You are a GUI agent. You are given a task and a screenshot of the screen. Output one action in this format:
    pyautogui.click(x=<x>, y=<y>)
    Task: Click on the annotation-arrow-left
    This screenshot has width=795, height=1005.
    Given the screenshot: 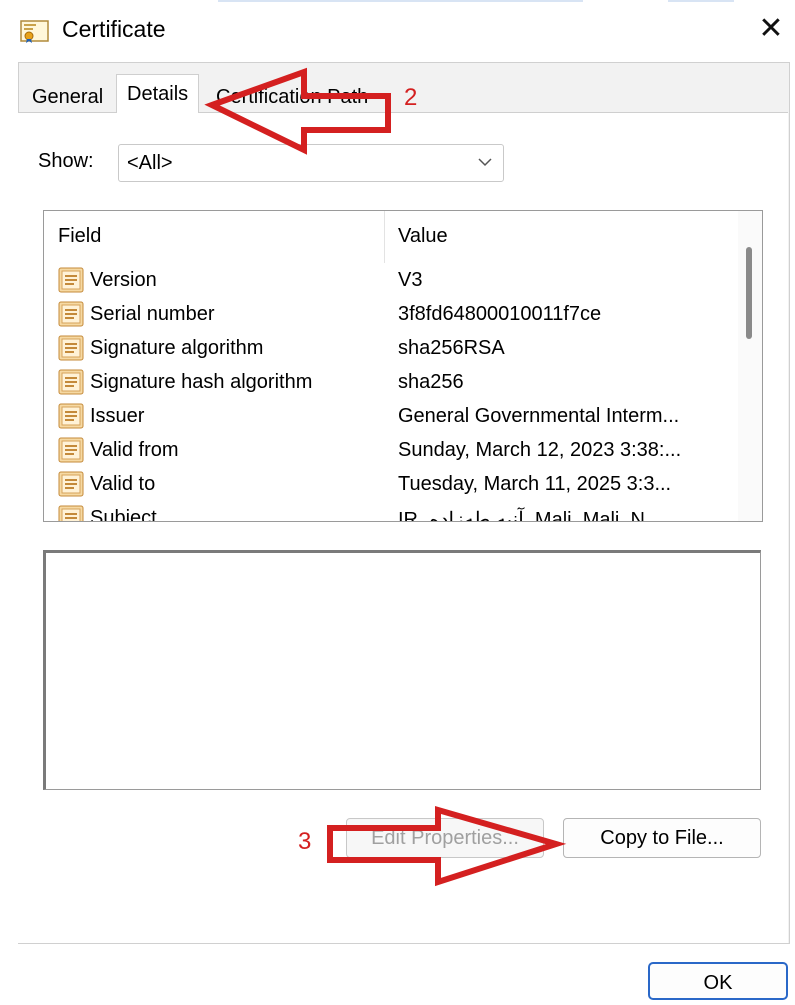 What is the action you would take?
    pyautogui.click(x=297, y=111)
    